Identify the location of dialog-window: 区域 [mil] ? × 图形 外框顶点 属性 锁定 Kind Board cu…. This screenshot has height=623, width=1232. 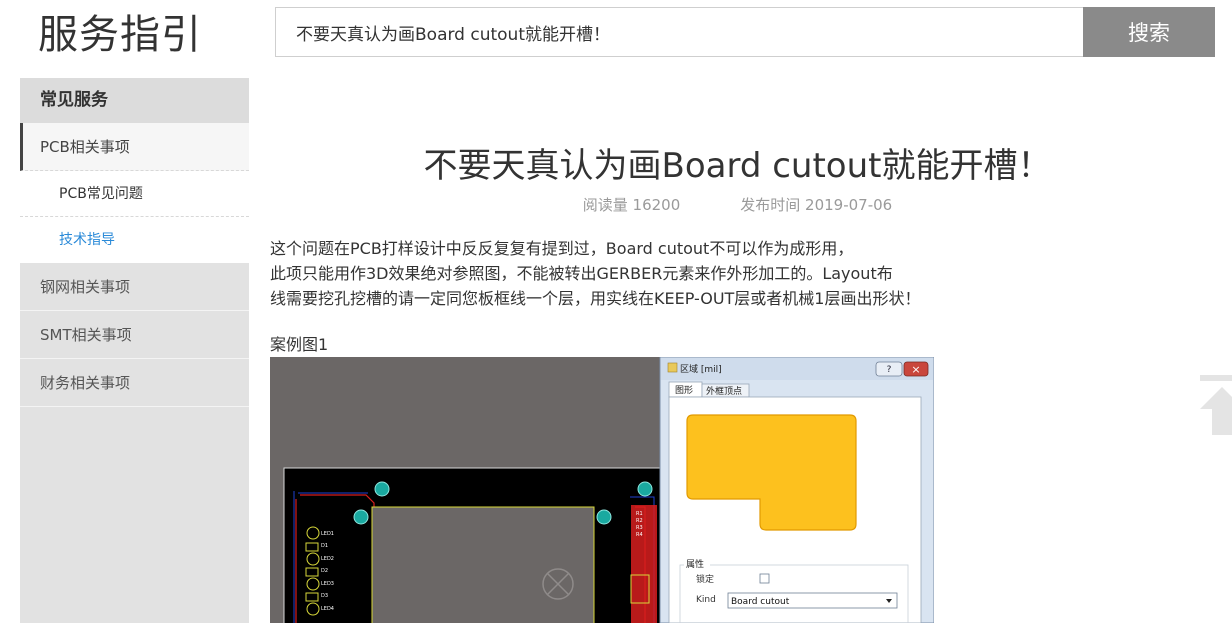
(796, 490).